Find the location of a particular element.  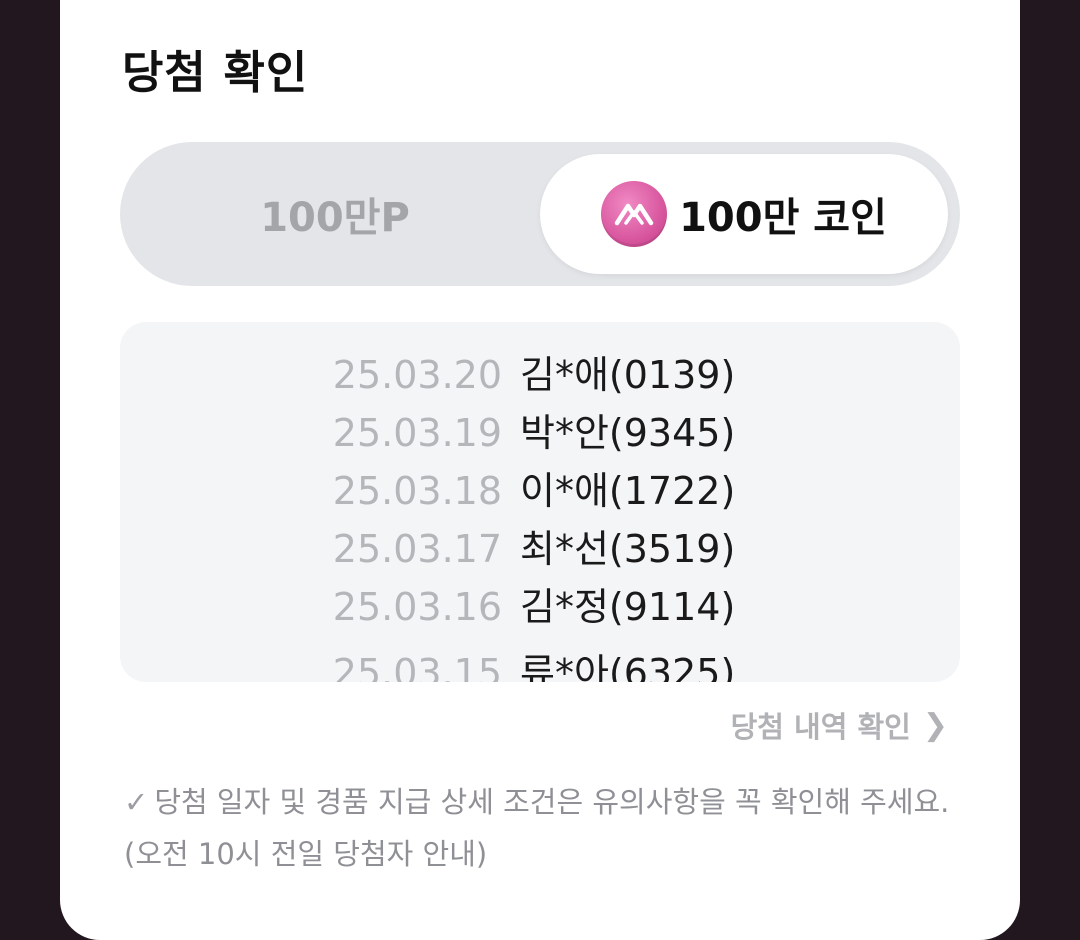

tab-label: 100만 코인 is located at coordinates (783, 218).